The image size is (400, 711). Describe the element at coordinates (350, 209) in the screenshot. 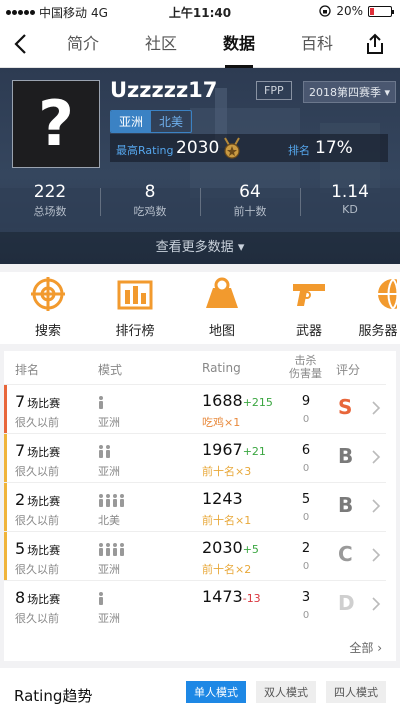

I see `stat-label: KD` at that location.